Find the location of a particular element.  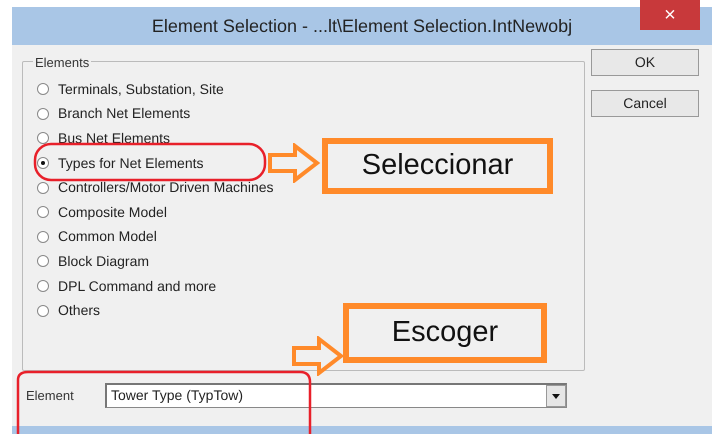

radio-label: Others is located at coordinates (79, 311).